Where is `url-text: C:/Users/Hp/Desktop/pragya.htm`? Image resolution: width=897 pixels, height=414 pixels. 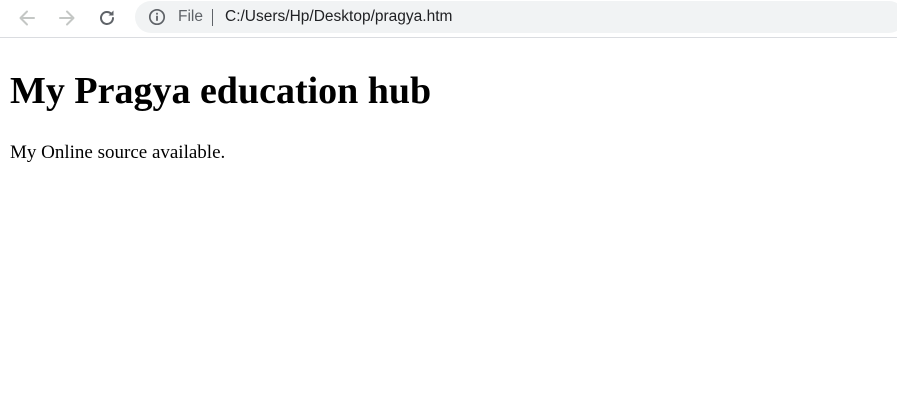
url-text: C:/Users/Hp/Desktop/pragya.htm is located at coordinates (338, 17).